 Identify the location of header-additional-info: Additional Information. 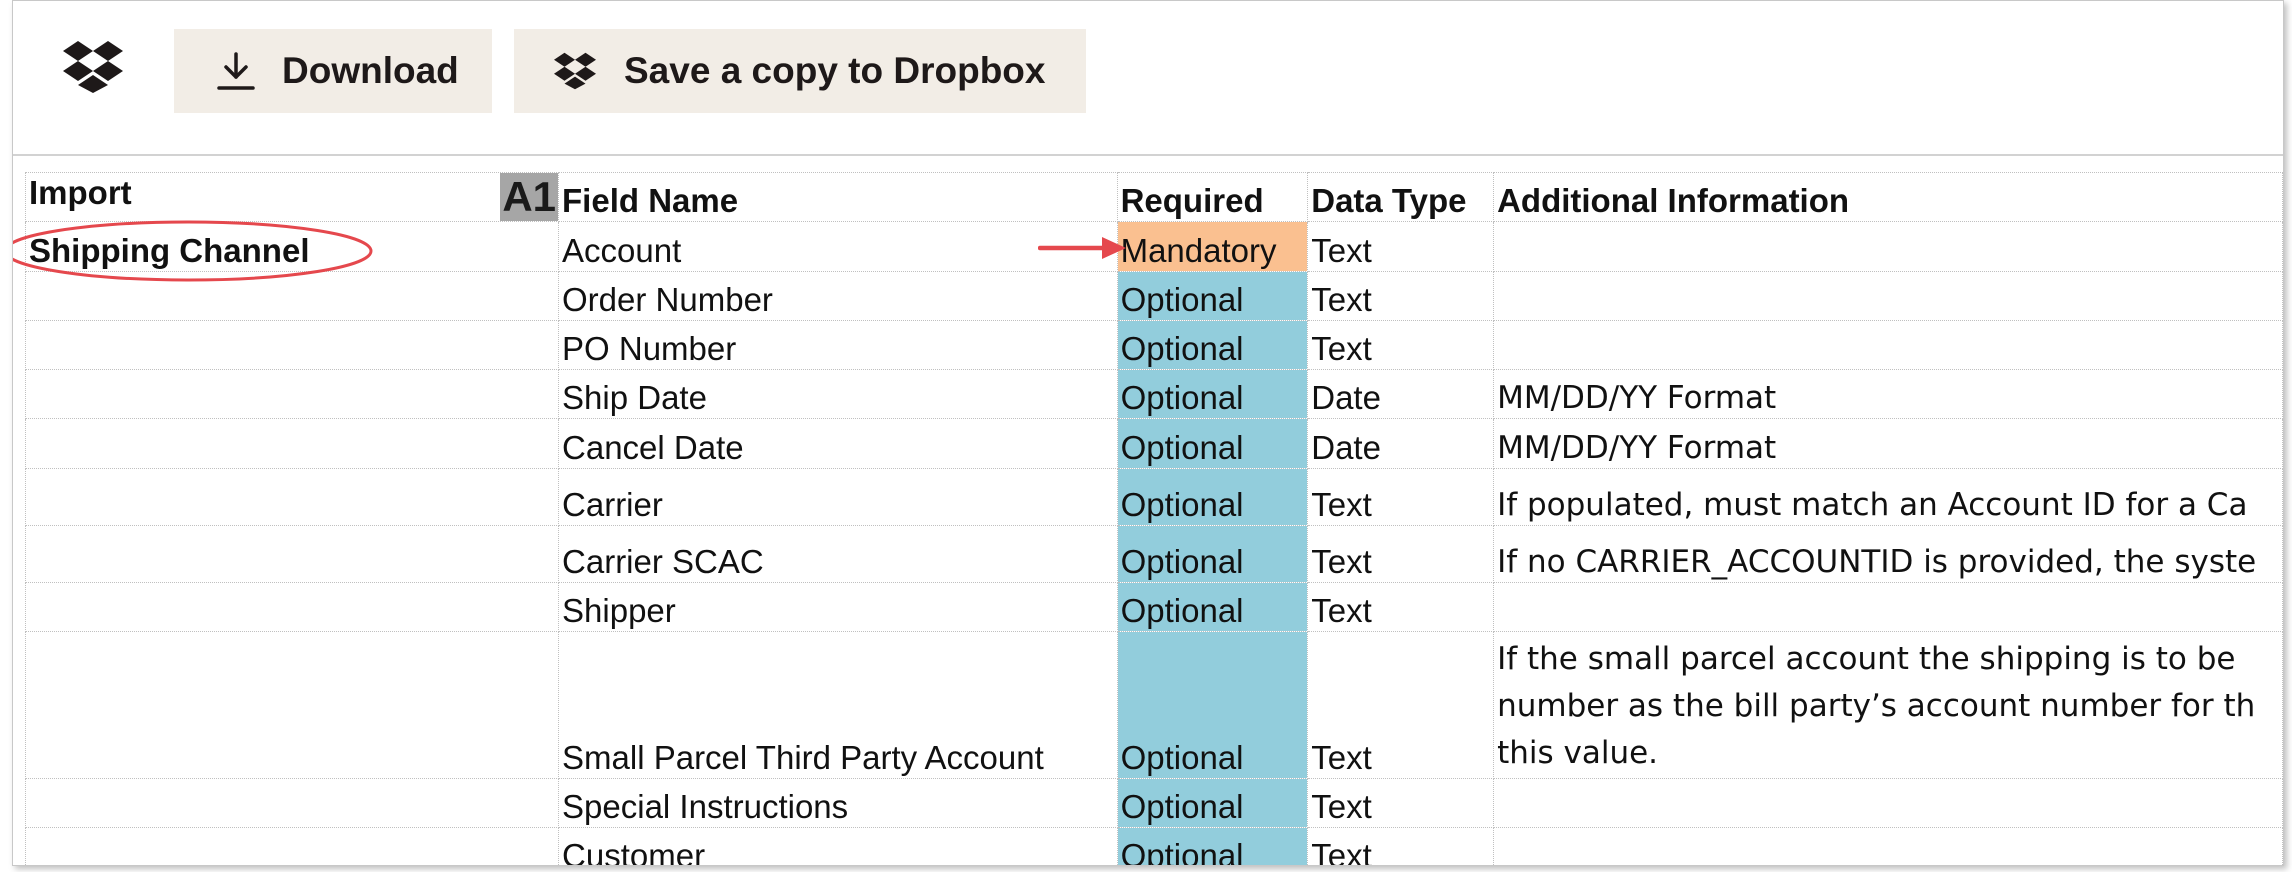
(1888, 197).